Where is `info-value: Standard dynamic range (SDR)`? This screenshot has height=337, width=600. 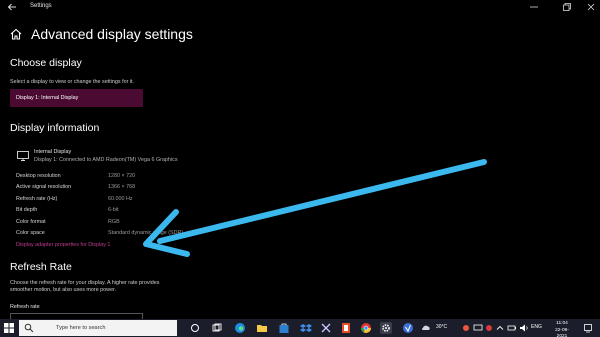
info-value: Standard dynamic range (SDR) is located at coordinates (146, 233).